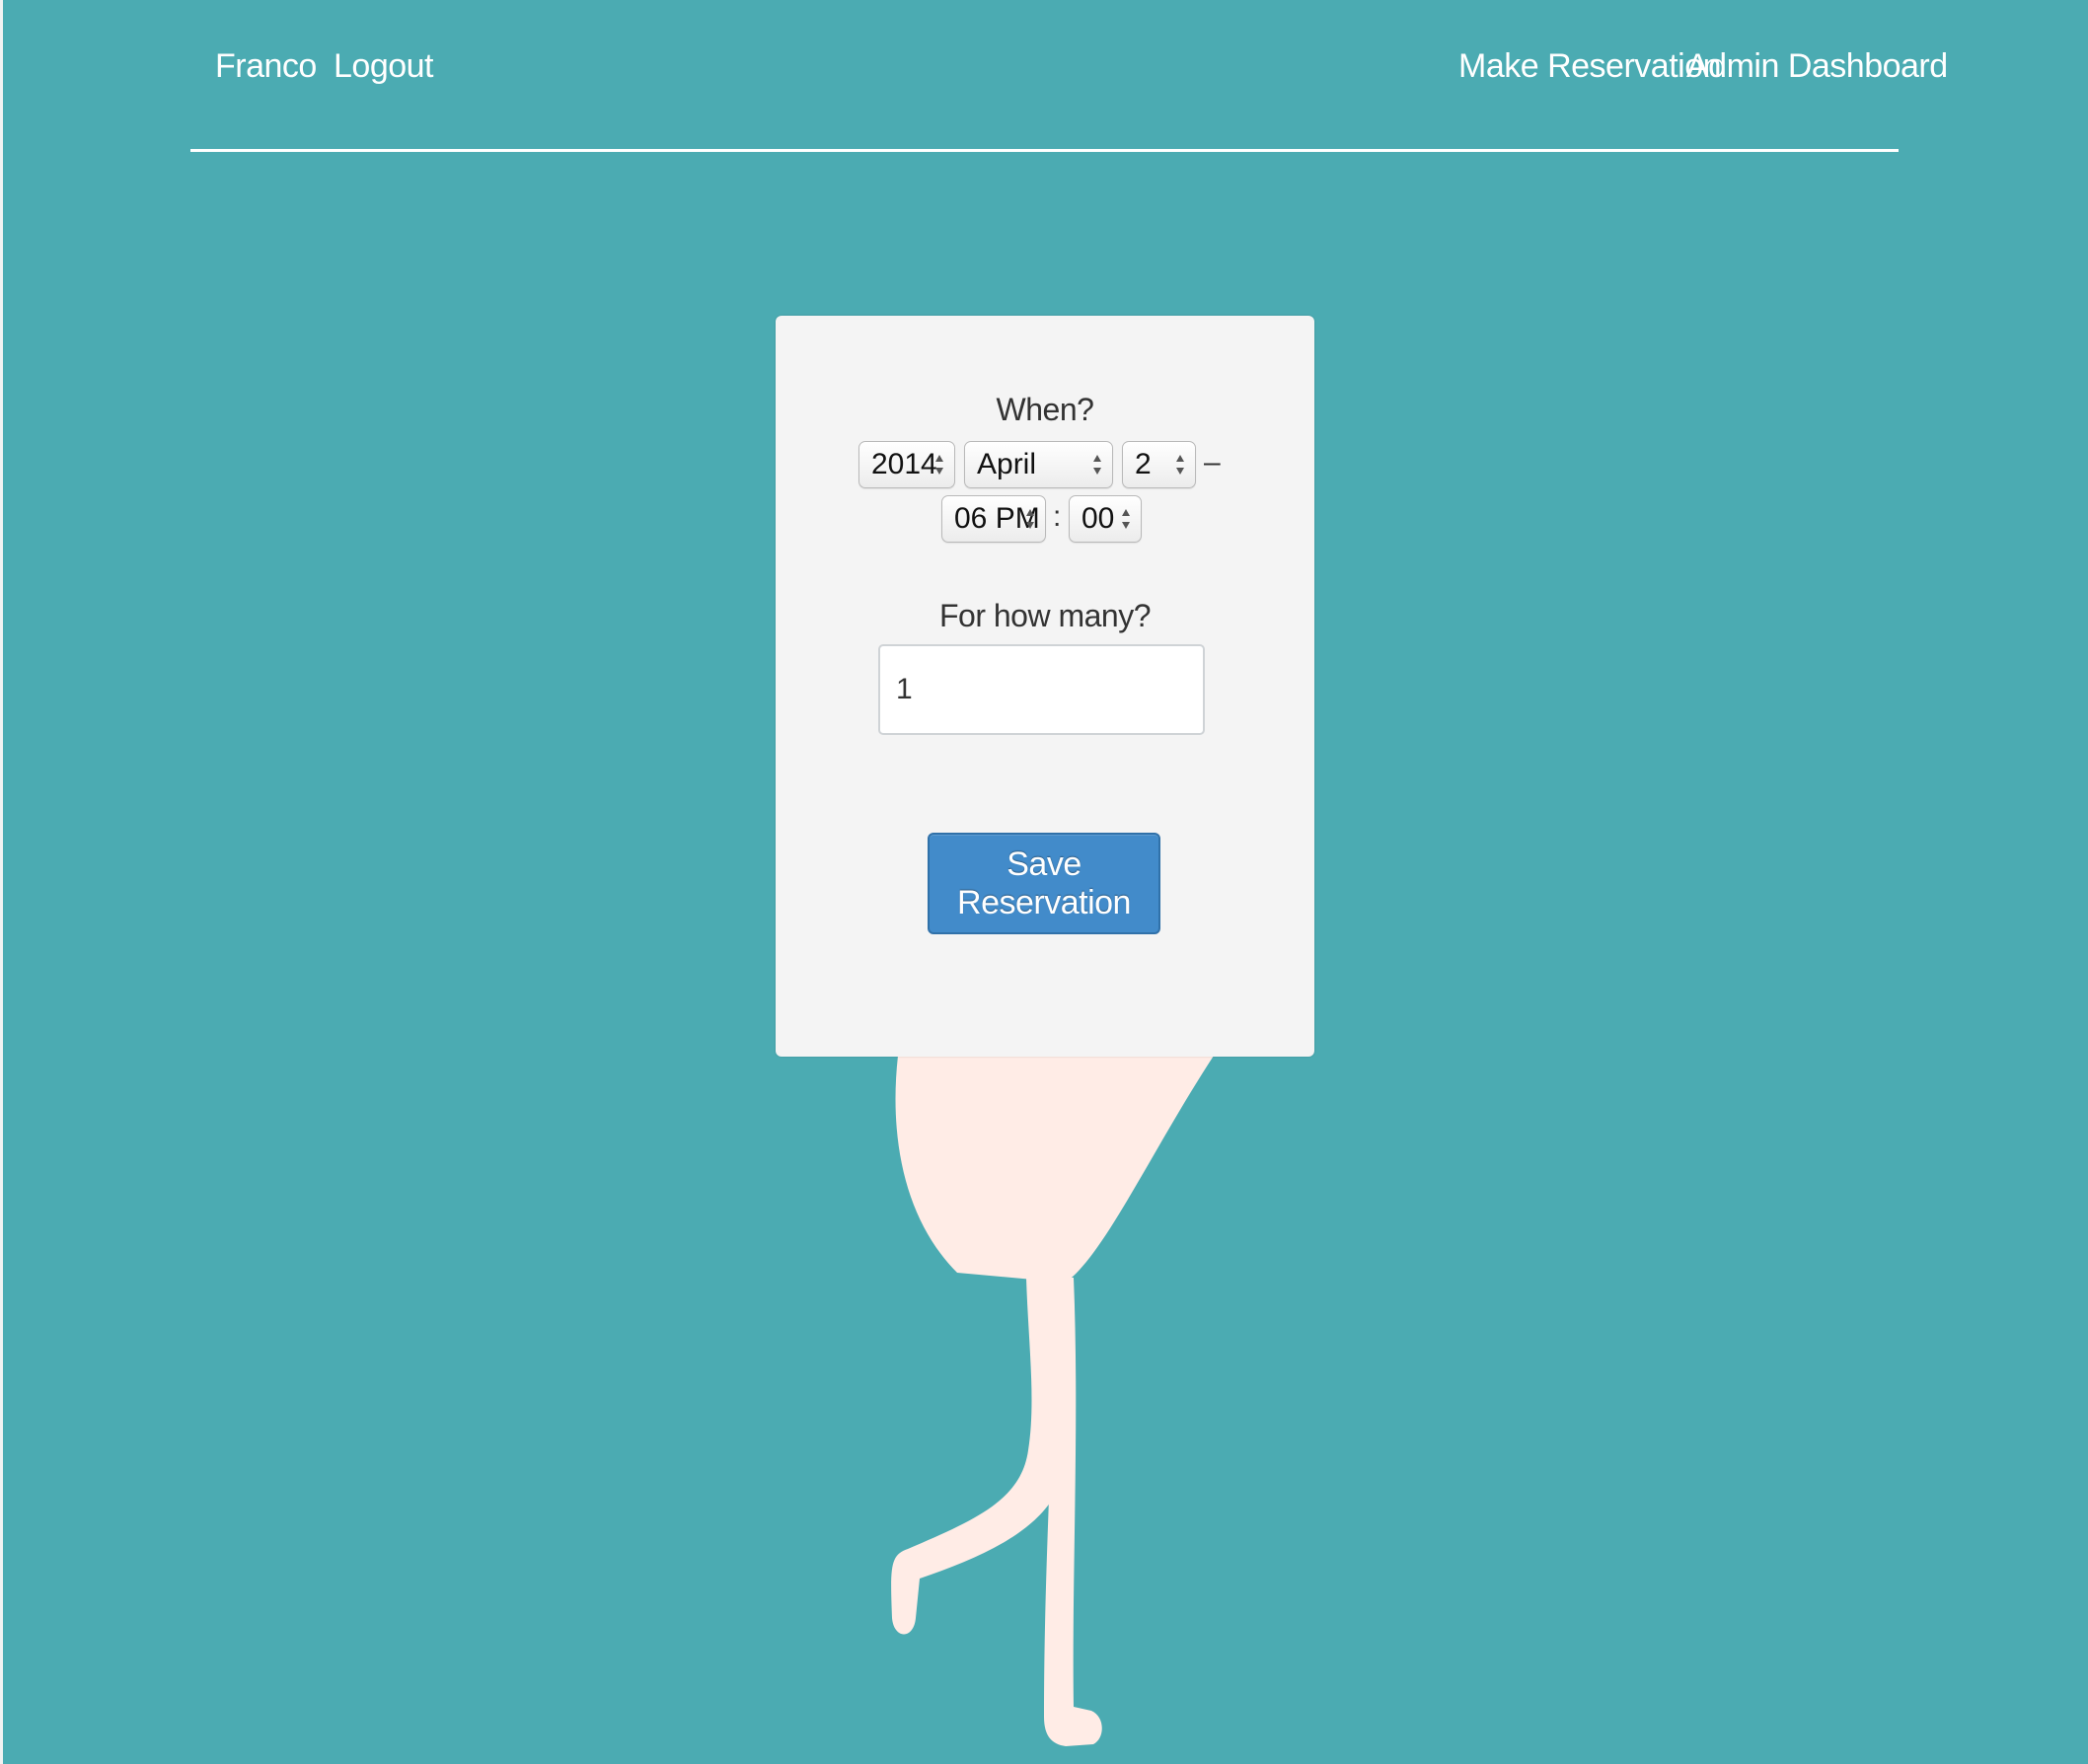 The width and height of the screenshot is (2088, 1764). What do you see at coordinates (1044, 883) in the screenshot?
I see `save-reservation-button: Save Reservation` at bounding box center [1044, 883].